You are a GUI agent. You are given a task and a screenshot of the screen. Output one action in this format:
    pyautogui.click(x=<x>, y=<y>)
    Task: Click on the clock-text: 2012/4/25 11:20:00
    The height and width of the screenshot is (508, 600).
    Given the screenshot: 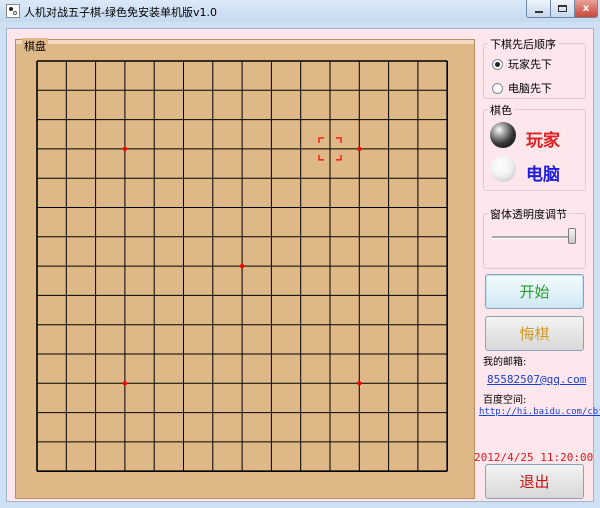 What is the action you would take?
    pyautogui.click(x=534, y=457)
    